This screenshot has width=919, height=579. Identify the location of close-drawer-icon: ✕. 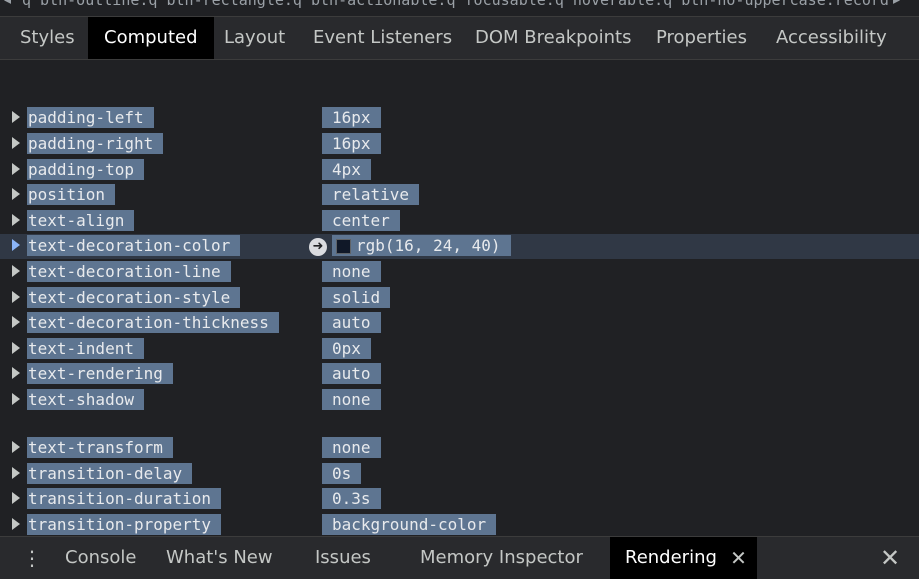
(890, 558).